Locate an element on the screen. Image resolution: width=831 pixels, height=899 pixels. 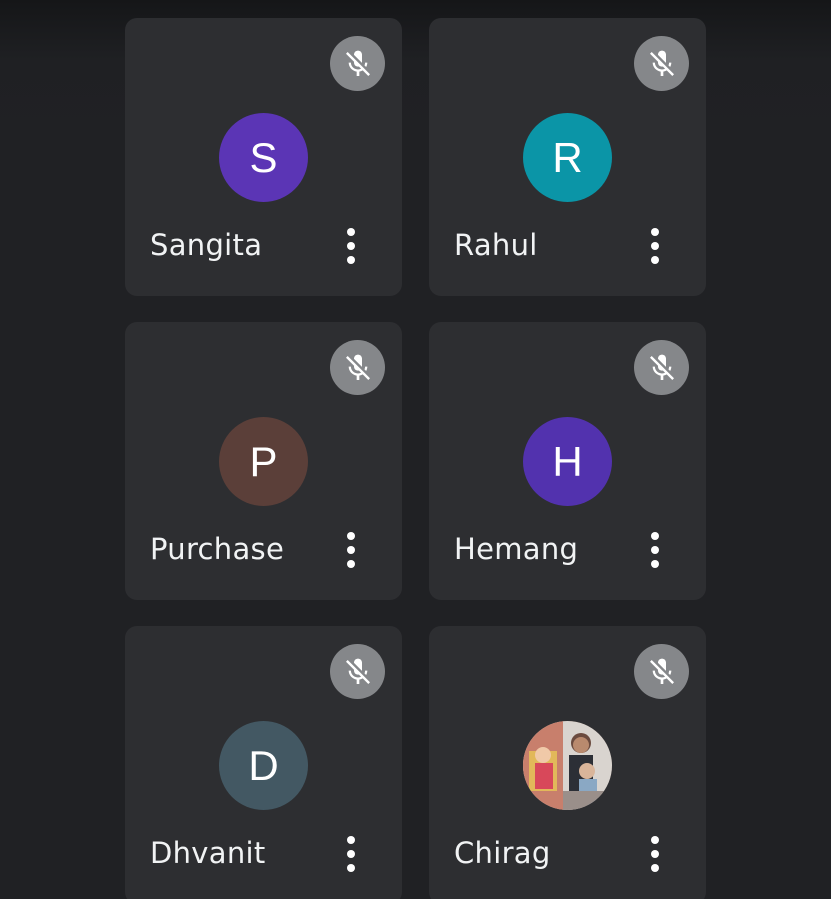
avatar-initial: S is located at coordinates (263, 157).